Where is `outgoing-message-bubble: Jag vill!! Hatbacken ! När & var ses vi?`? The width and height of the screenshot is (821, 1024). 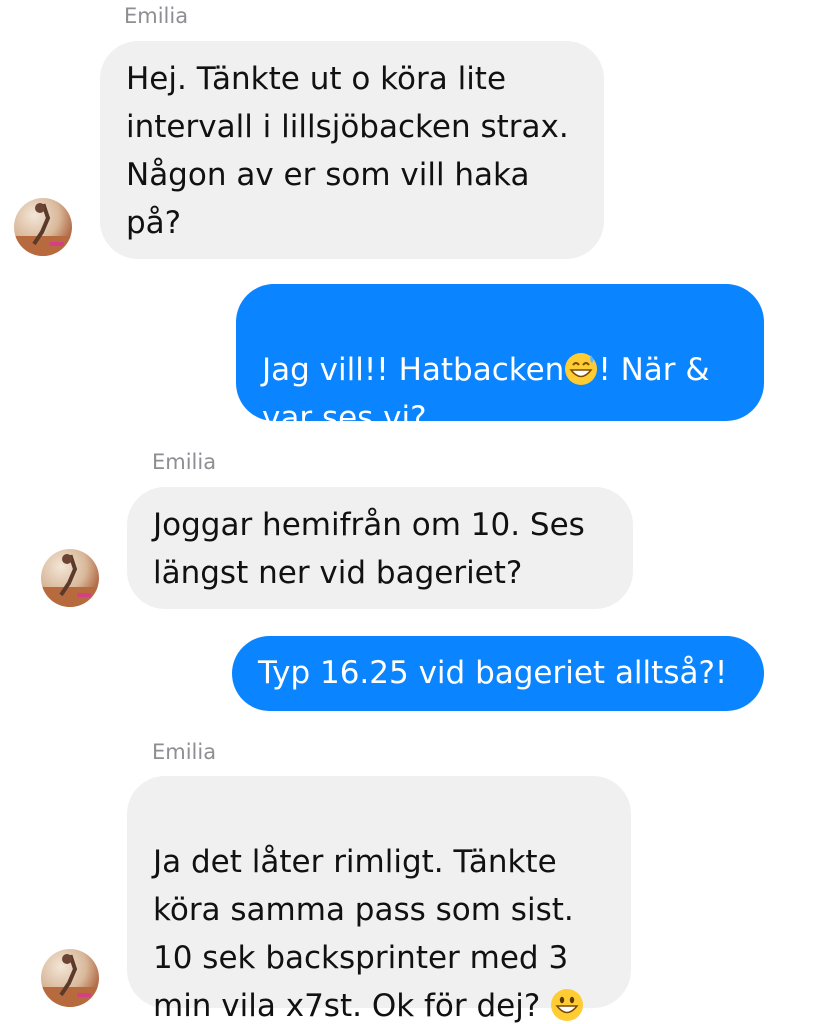
outgoing-message-bubble: Jag vill!! Hatbacken ! När & var ses vi? is located at coordinates (500, 360).